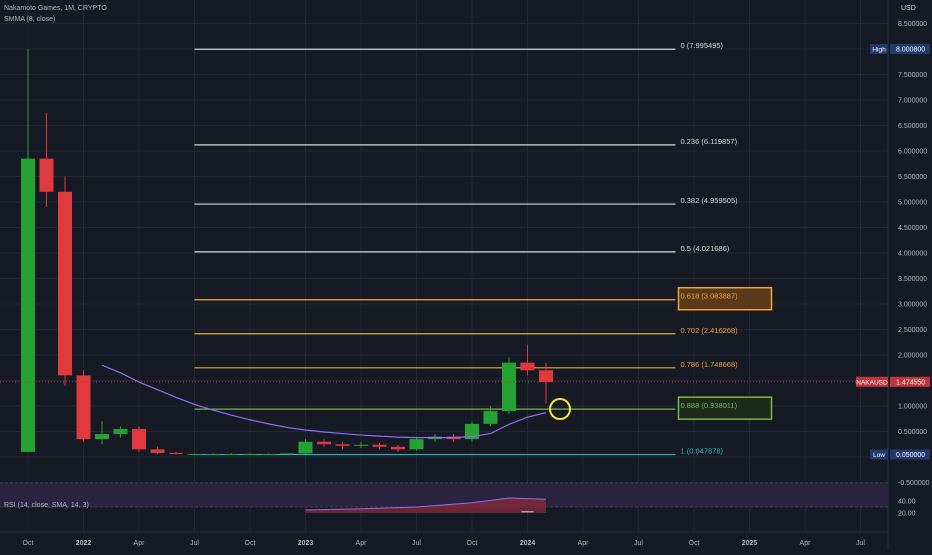 This screenshot has width=932, height=555. What do you see at coordinates (750, 543) in the screenshot?
I see `x-tick-label: 2025` at bounding box center [750, 543].